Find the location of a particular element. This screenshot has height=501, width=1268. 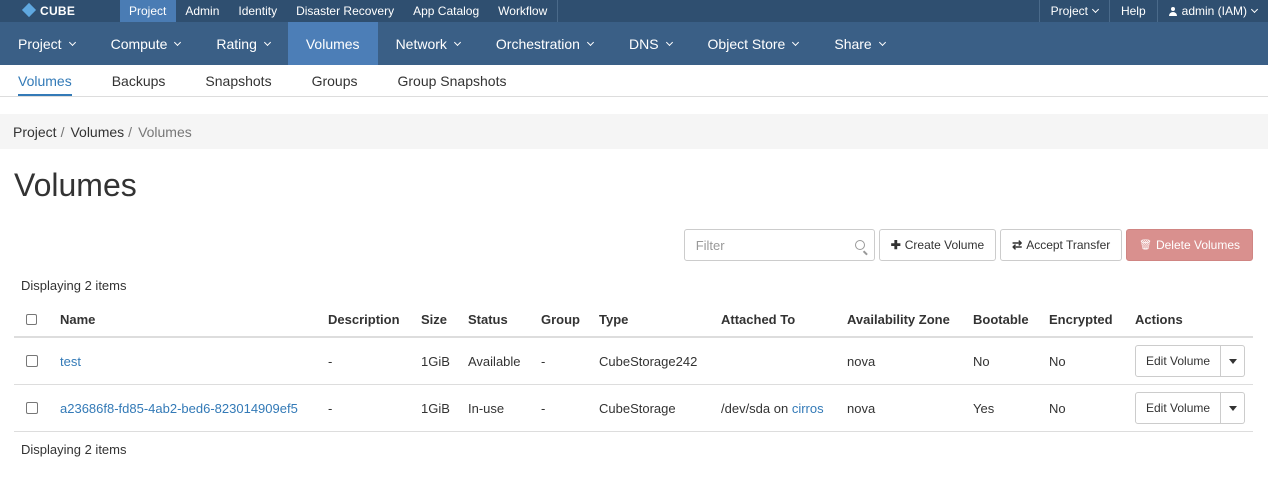

mainnav-label: Object Store is located at coordinates (746, 43).